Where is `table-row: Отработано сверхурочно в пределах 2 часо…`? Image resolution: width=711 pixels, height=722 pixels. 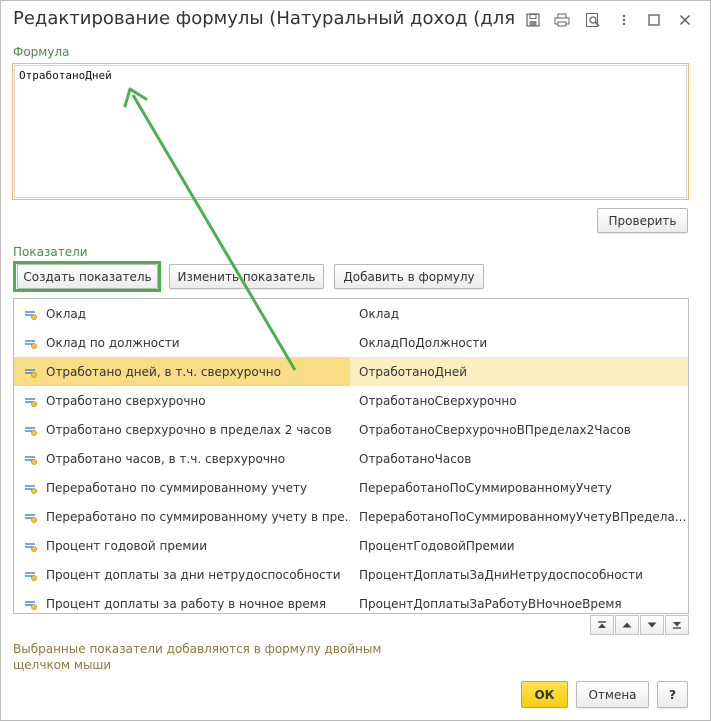 table-row: Отработано сверхурочно в пределах 2 часо… is located at coordinates (351, 429).